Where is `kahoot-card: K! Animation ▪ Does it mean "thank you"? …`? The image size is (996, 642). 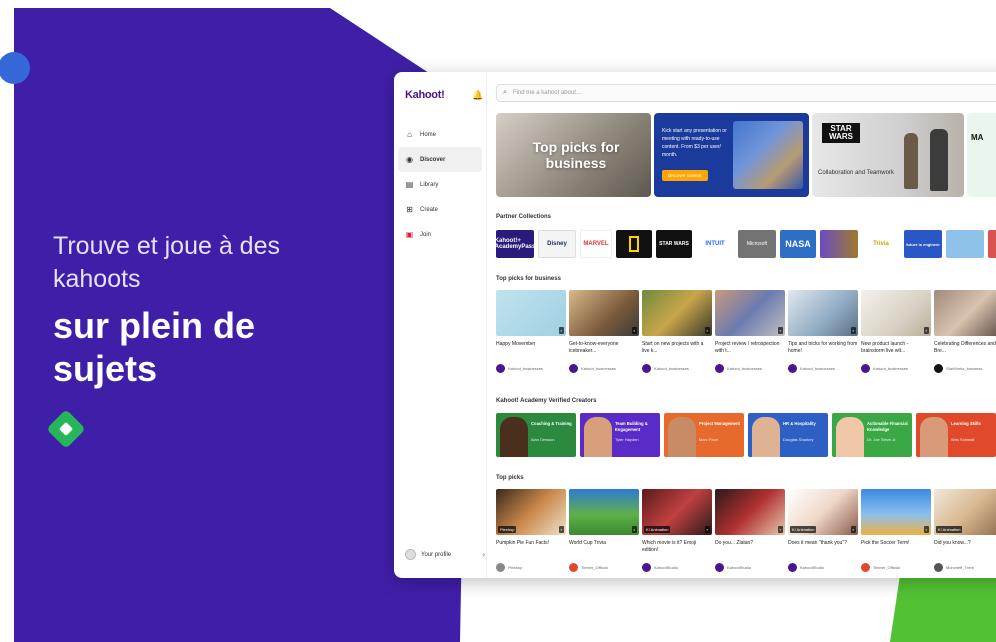
kahoot-card: K! Animation ▪ Does it mean "thank you"? … is located at coordinates (823, 533).